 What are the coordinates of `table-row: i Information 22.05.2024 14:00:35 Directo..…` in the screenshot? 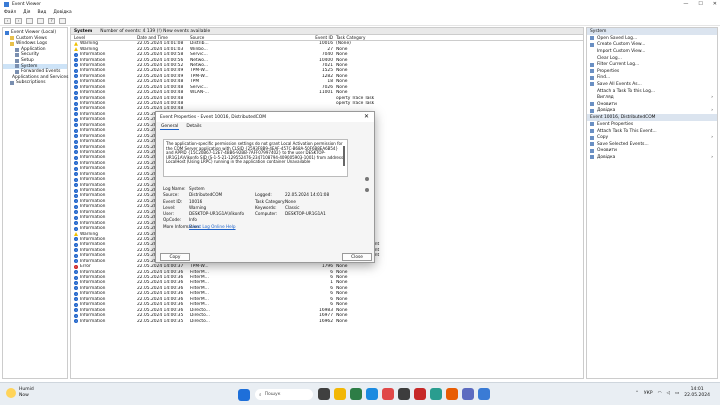 It's located at (327, 321).